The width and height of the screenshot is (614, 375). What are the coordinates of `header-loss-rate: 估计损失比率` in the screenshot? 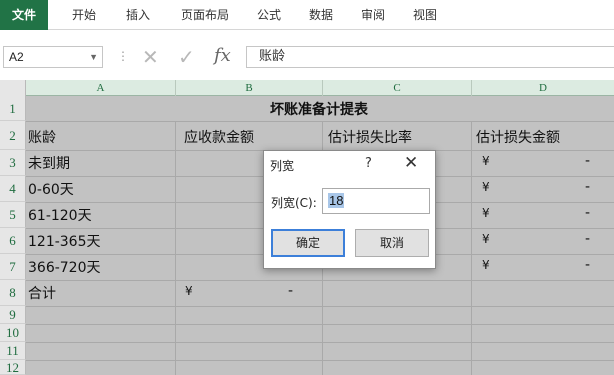 It's located at (370, 138).